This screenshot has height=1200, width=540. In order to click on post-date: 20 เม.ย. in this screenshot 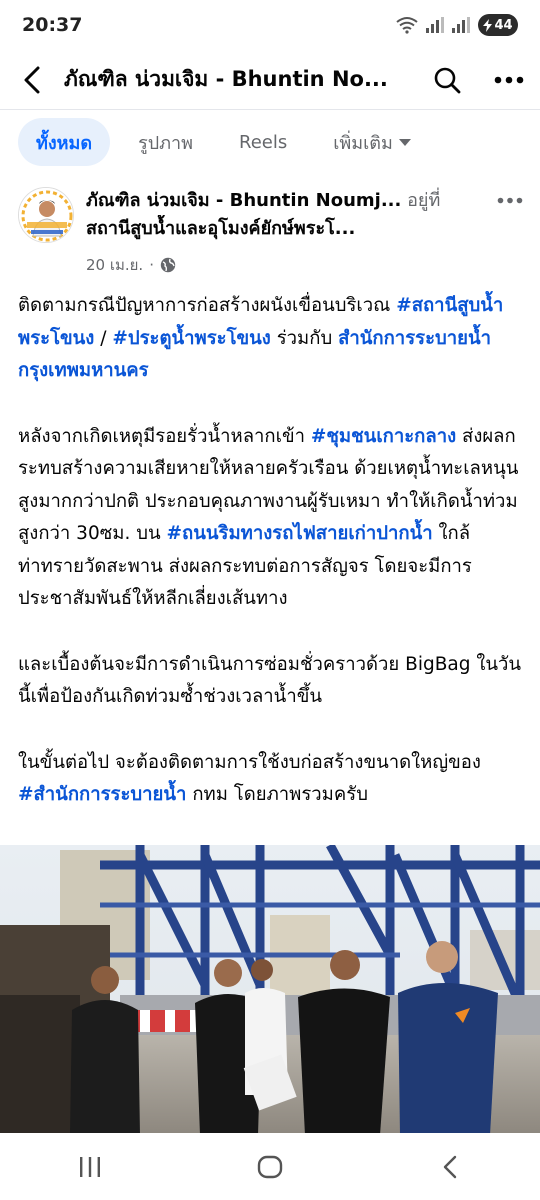, I will do `click(114, 265)`.